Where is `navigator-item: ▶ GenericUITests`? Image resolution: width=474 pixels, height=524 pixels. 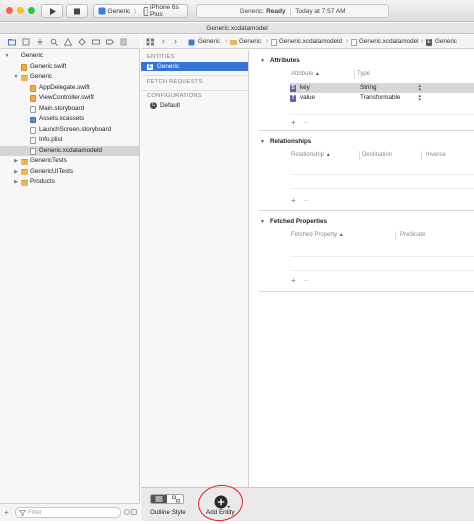
navigator-item: ▶ GenericUITests is located at coordinates (69, 172).